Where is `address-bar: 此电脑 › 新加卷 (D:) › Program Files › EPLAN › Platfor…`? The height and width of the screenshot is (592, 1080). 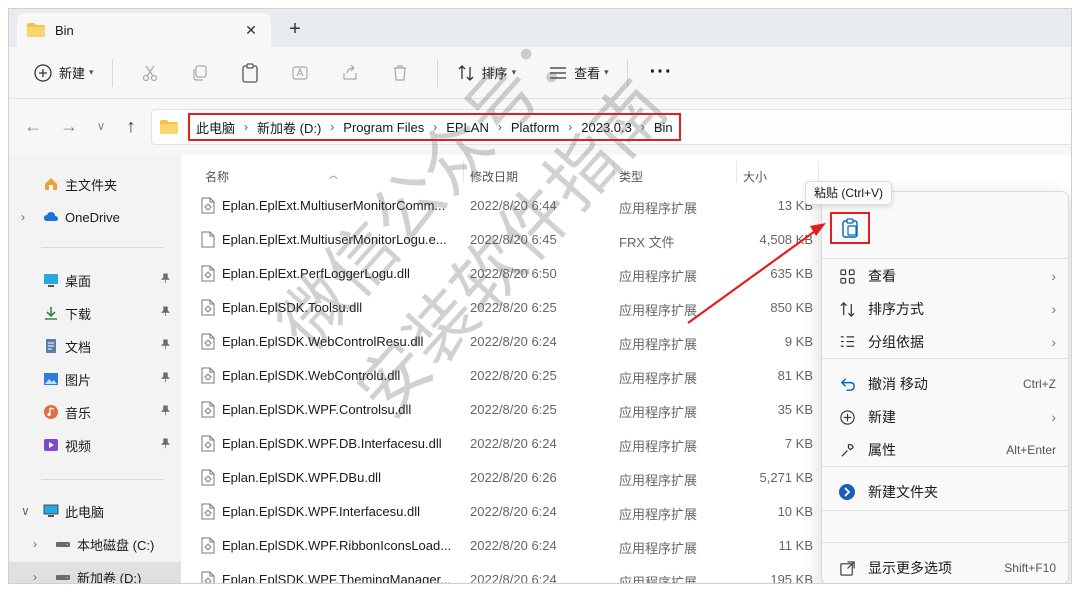 address-bar: 此电脑 › 新加卷 (D:) › Program Files › EPLAN › Platfor… is located at coordinates (611, 127).